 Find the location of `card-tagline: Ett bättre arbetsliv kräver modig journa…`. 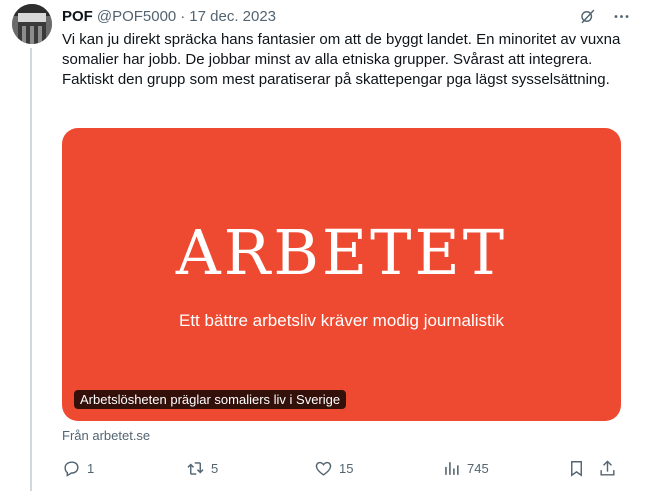

card-tagline: Ett bättre arbetsliv kräver modig journa… is located at coordinates (341, 320).